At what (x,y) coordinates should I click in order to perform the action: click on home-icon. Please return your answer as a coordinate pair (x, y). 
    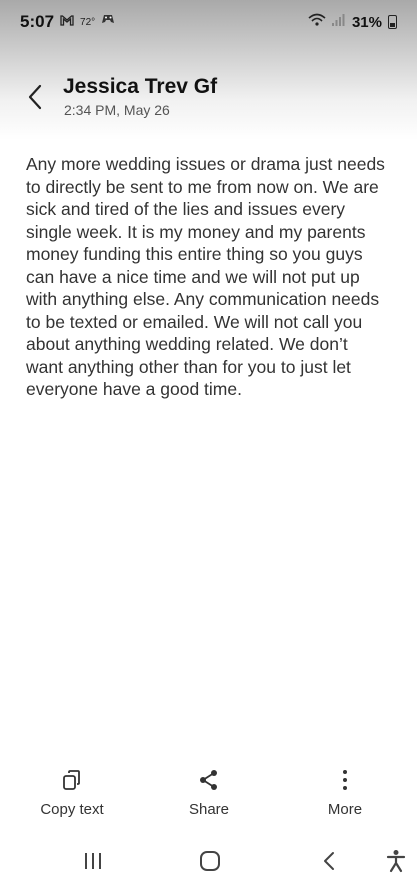
    Looking at the image, I should click on (210, 861).